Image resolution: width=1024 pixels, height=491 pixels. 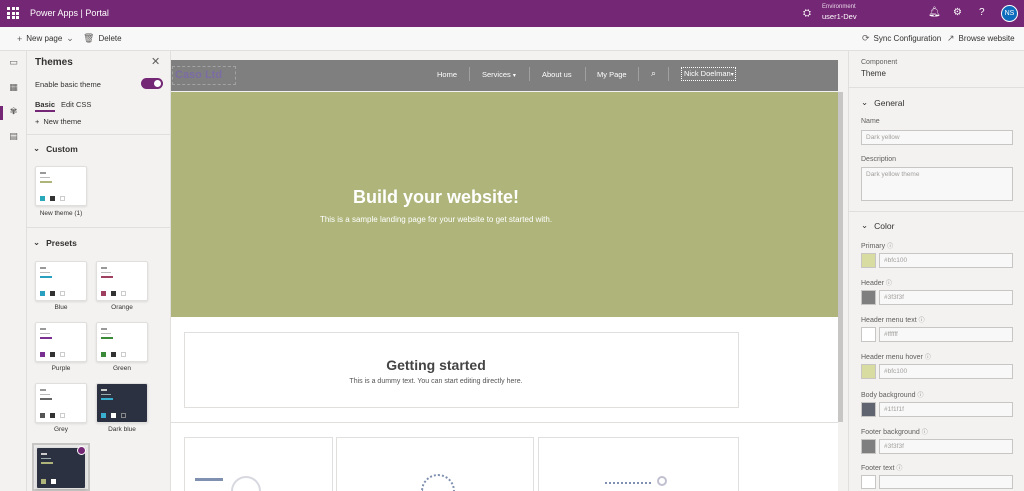 I want to click on sync-icon: ⟳, so click(x=866, y=38).